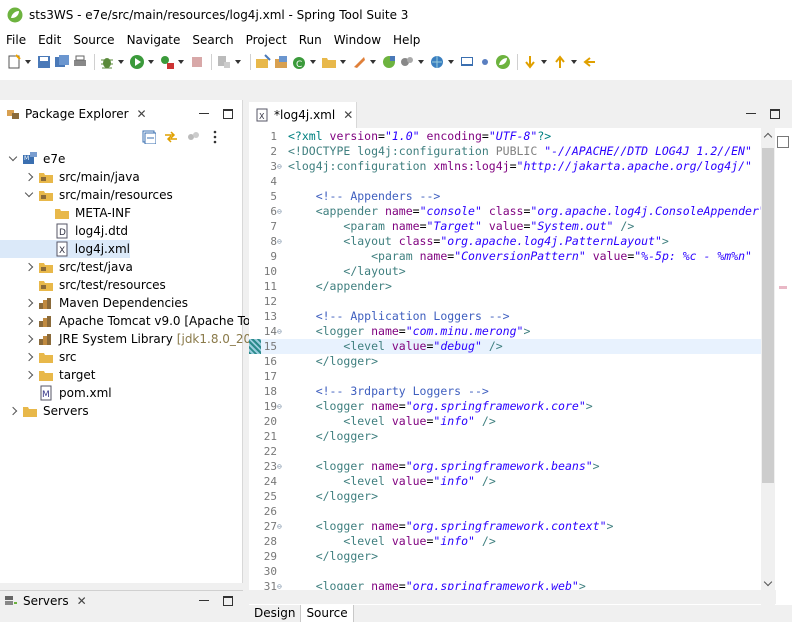  Describe the element at coordinates (505, 136) in the screenshot. I see `code-line: 1 <?xml version="1.0" encoding="UTF-8"?>` at that location.